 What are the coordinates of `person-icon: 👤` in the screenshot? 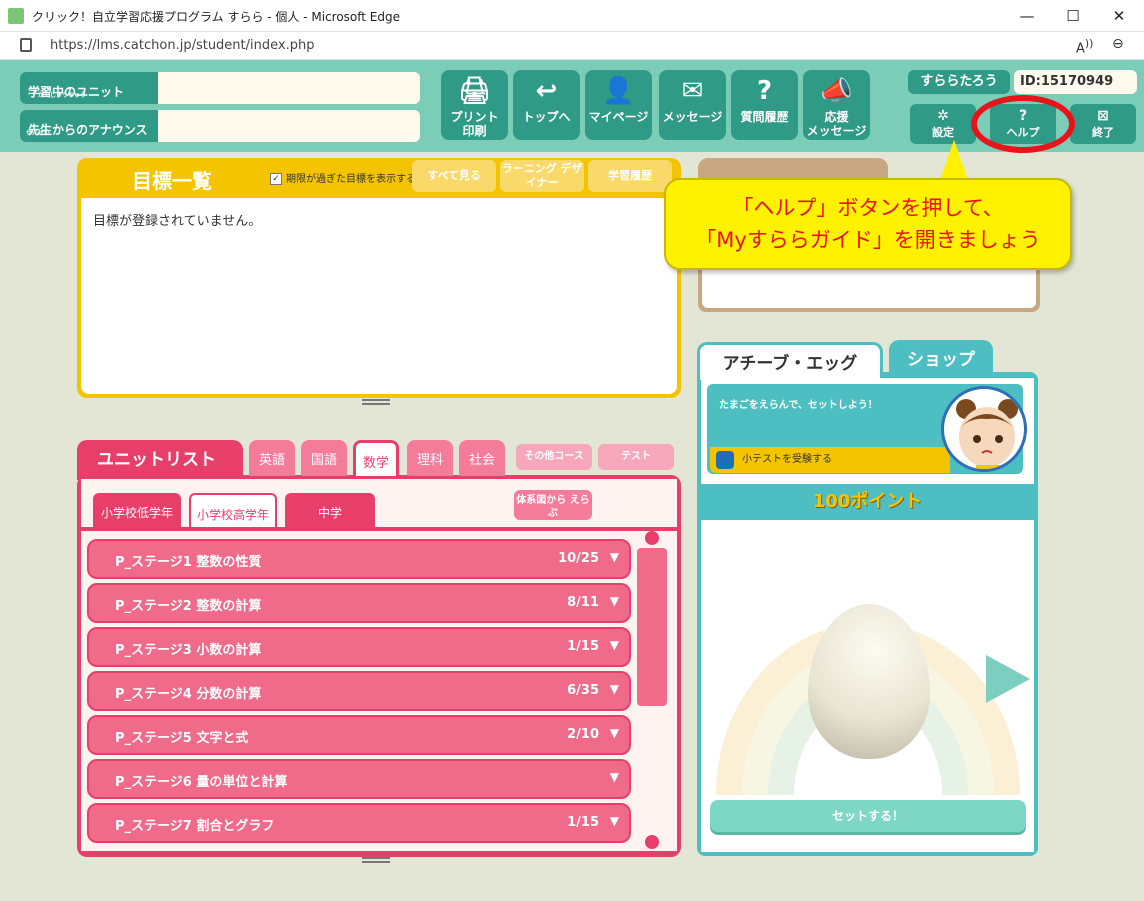 It's located at (618, 91).